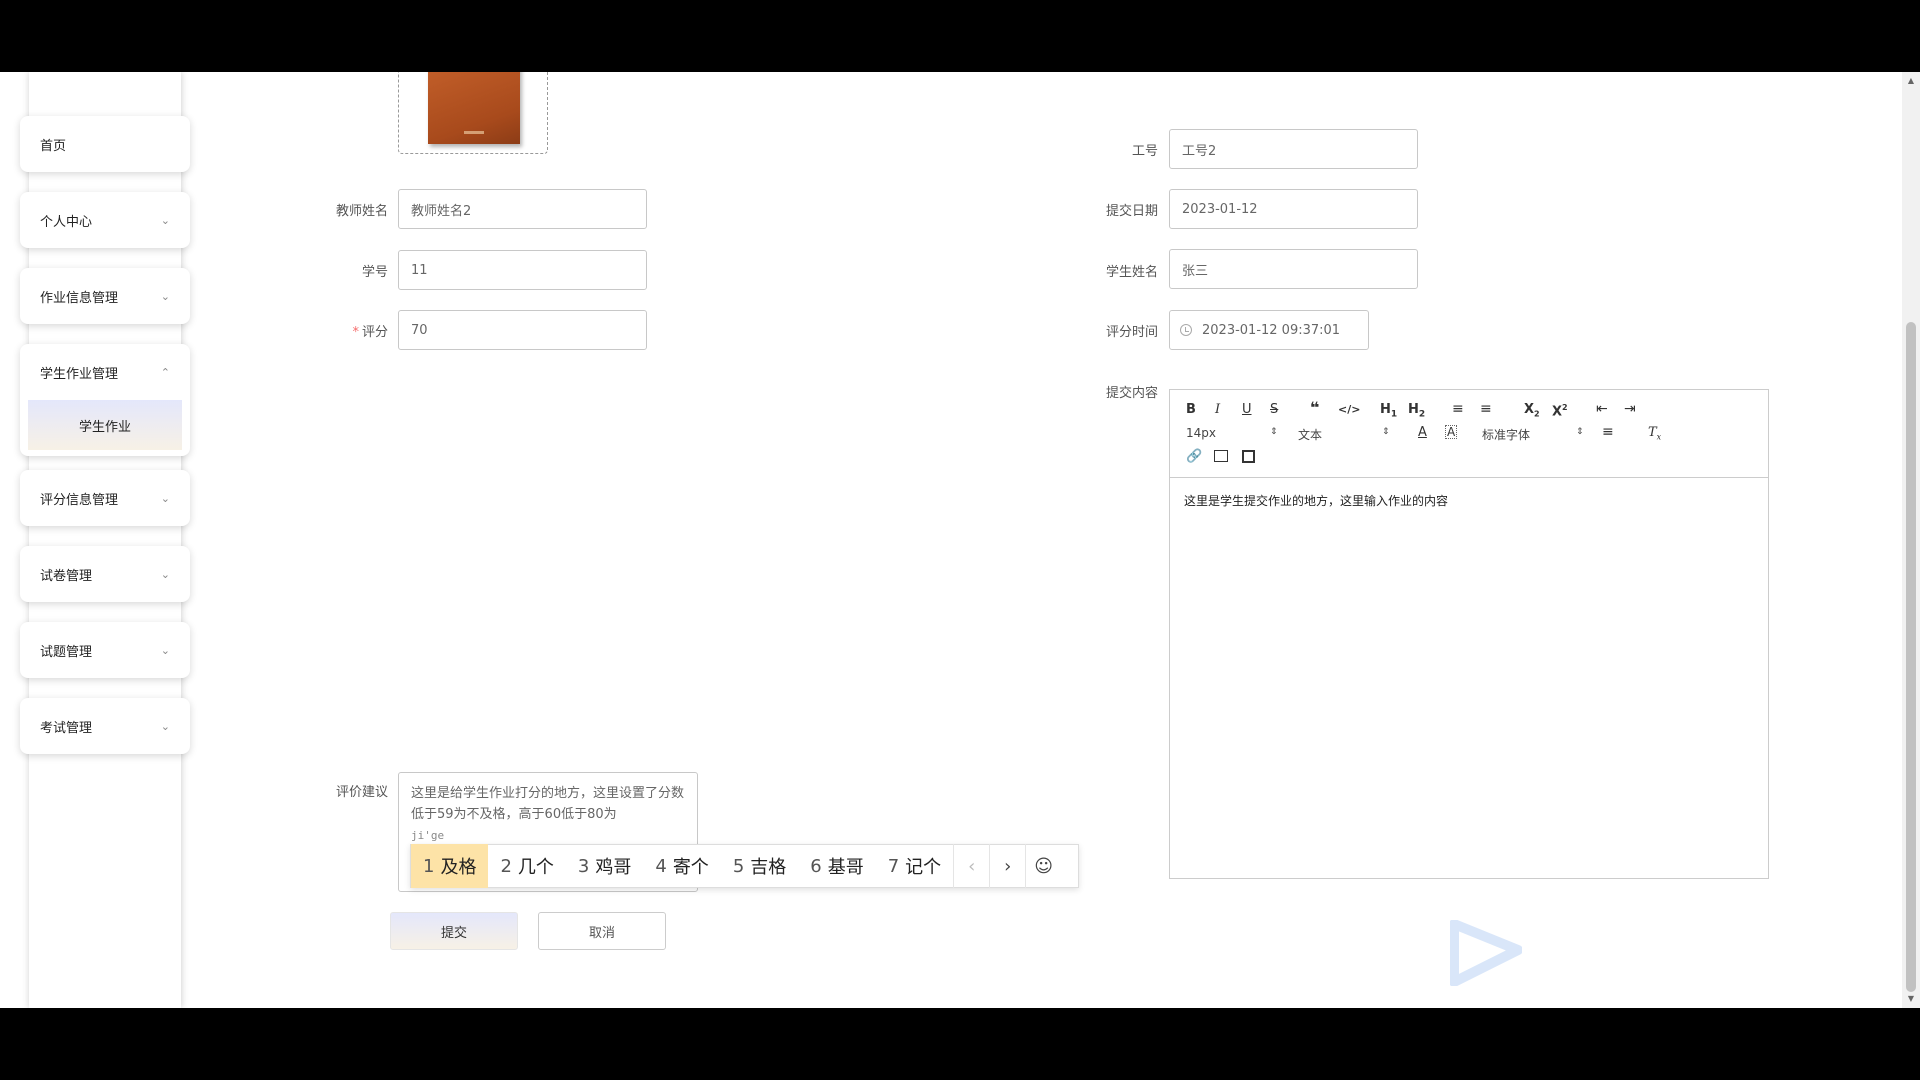 The image size is (1920, 1080). I want to click on ime-candidate: 5 吉格, so click(759, 866).